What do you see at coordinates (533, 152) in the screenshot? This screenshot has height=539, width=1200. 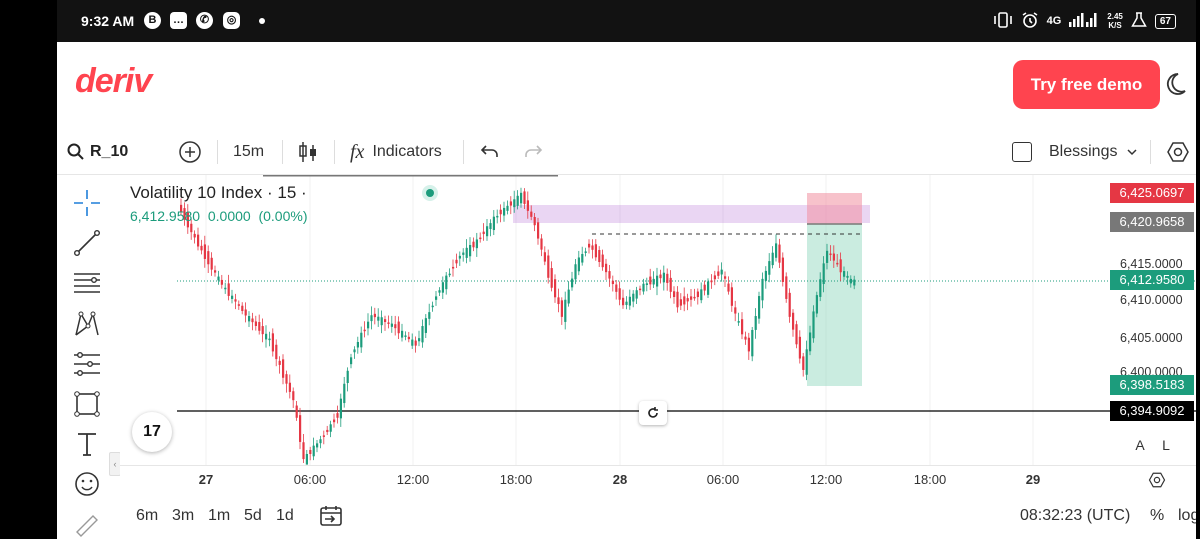 I see `redo-button` at bounding box center [533, 152].